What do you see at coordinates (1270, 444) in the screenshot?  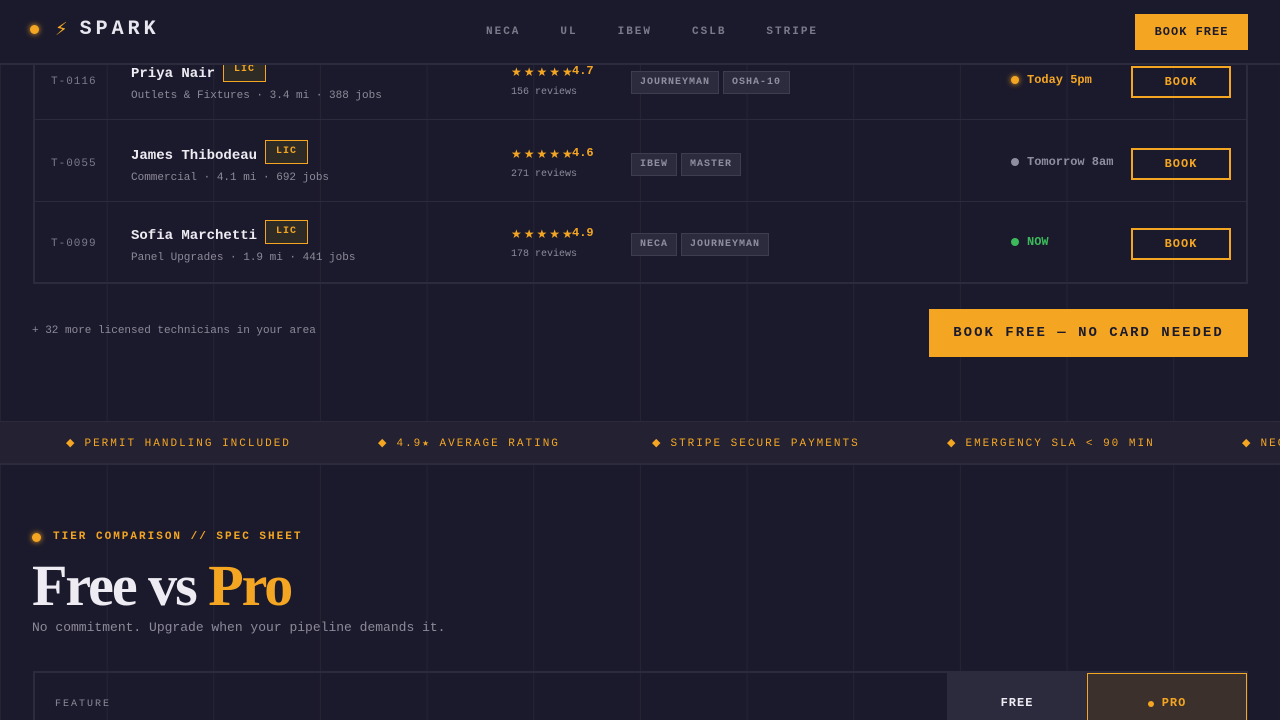 I see `ticker-label: NECA` at bounding box center [1270, 444].